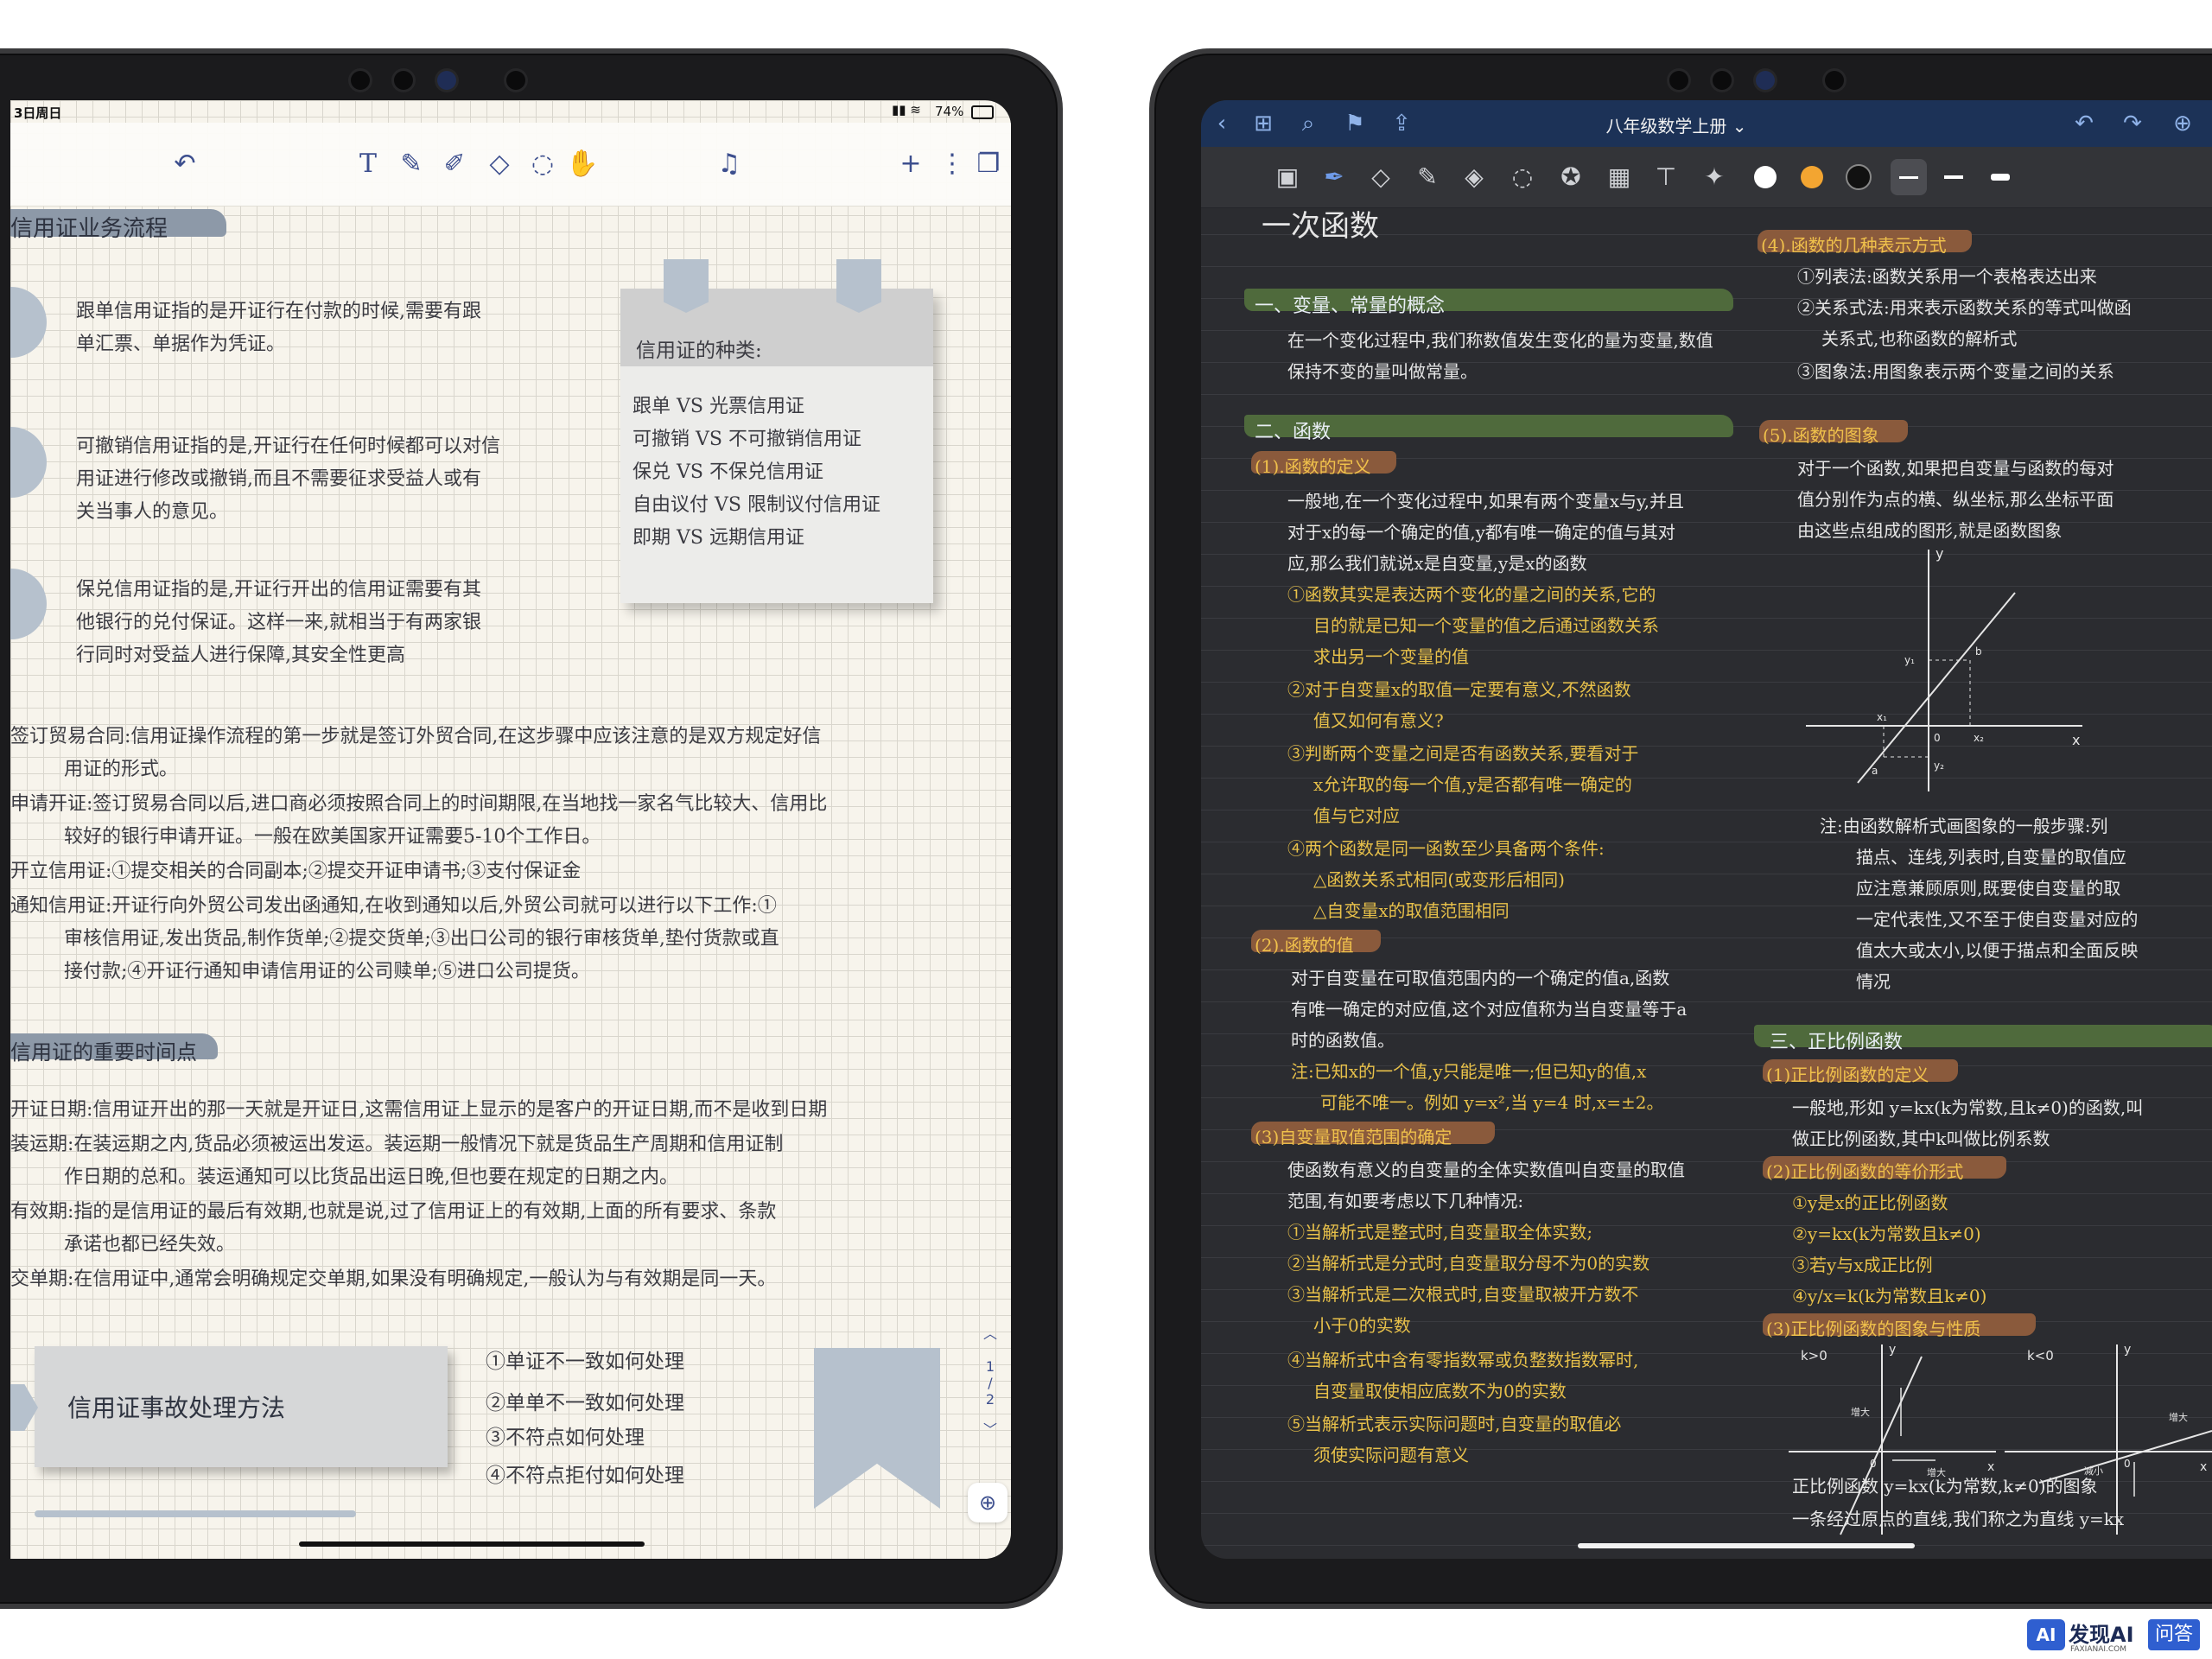 The width and height of the screenshot is (2212, 1659). Describe the element at coordinates (454, 164) in the screenshot. I see `marker-icon: ✐` at that location.